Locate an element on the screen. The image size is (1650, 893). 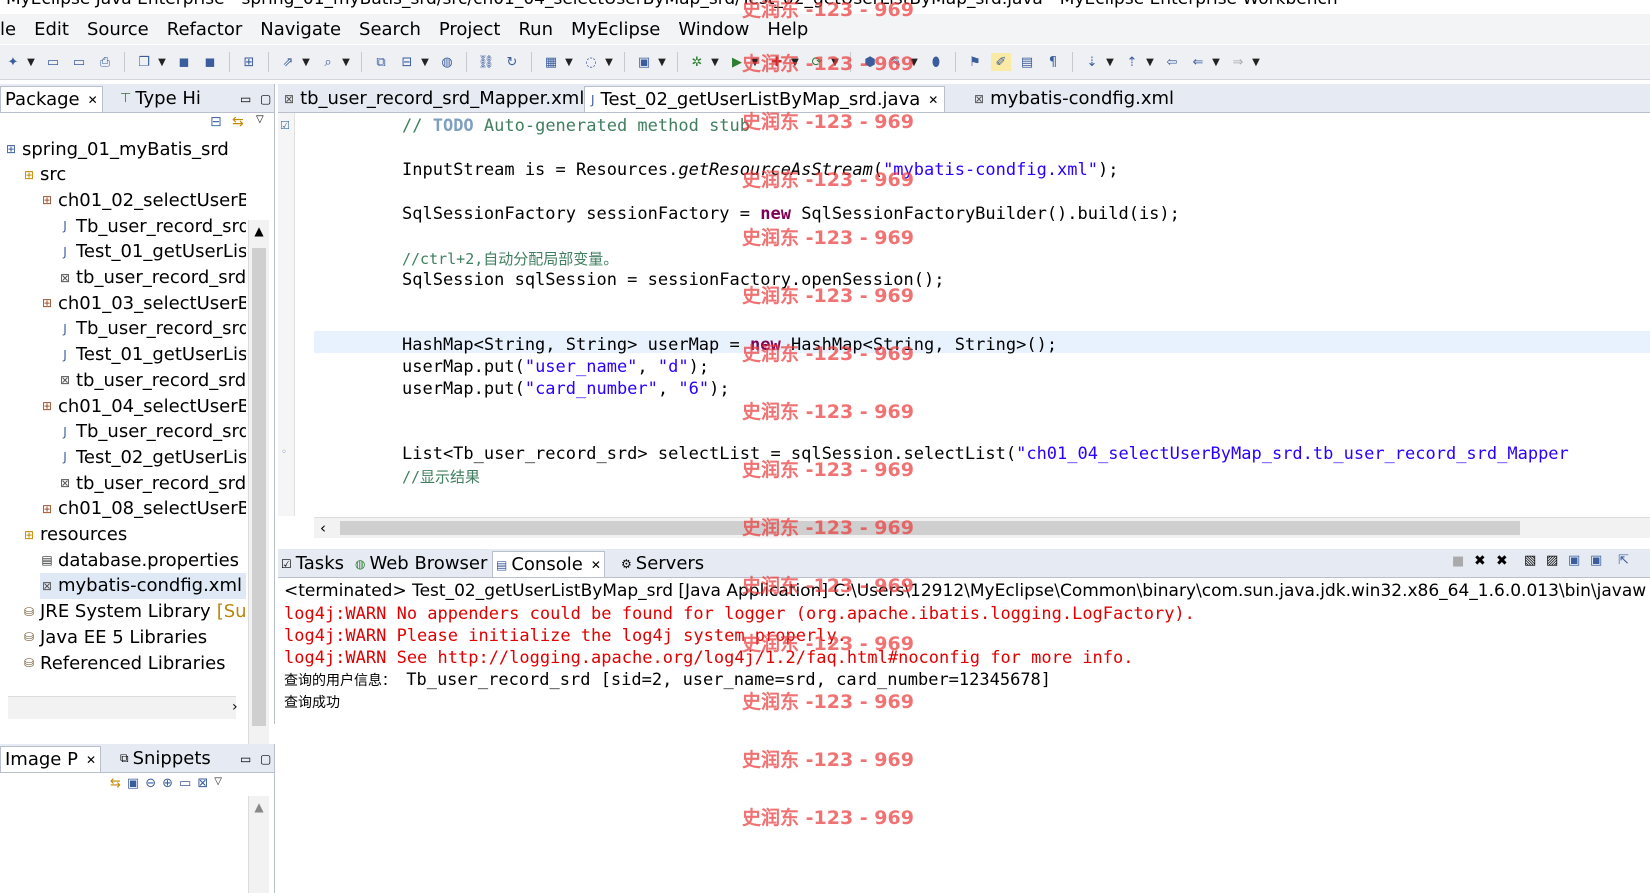
toggle-breadcrumb-icon: ⚑ is located at coordinates (975, 62).